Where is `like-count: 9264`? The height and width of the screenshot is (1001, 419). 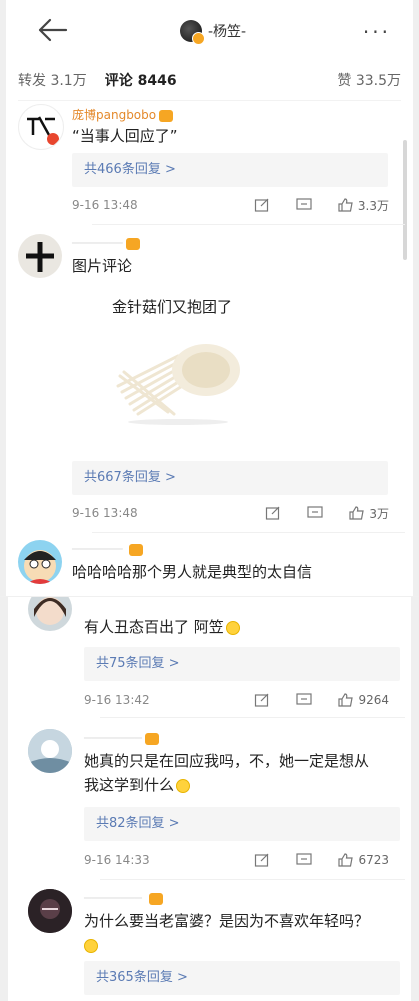
like-count: 9264 is located at coordinates (373, 700).